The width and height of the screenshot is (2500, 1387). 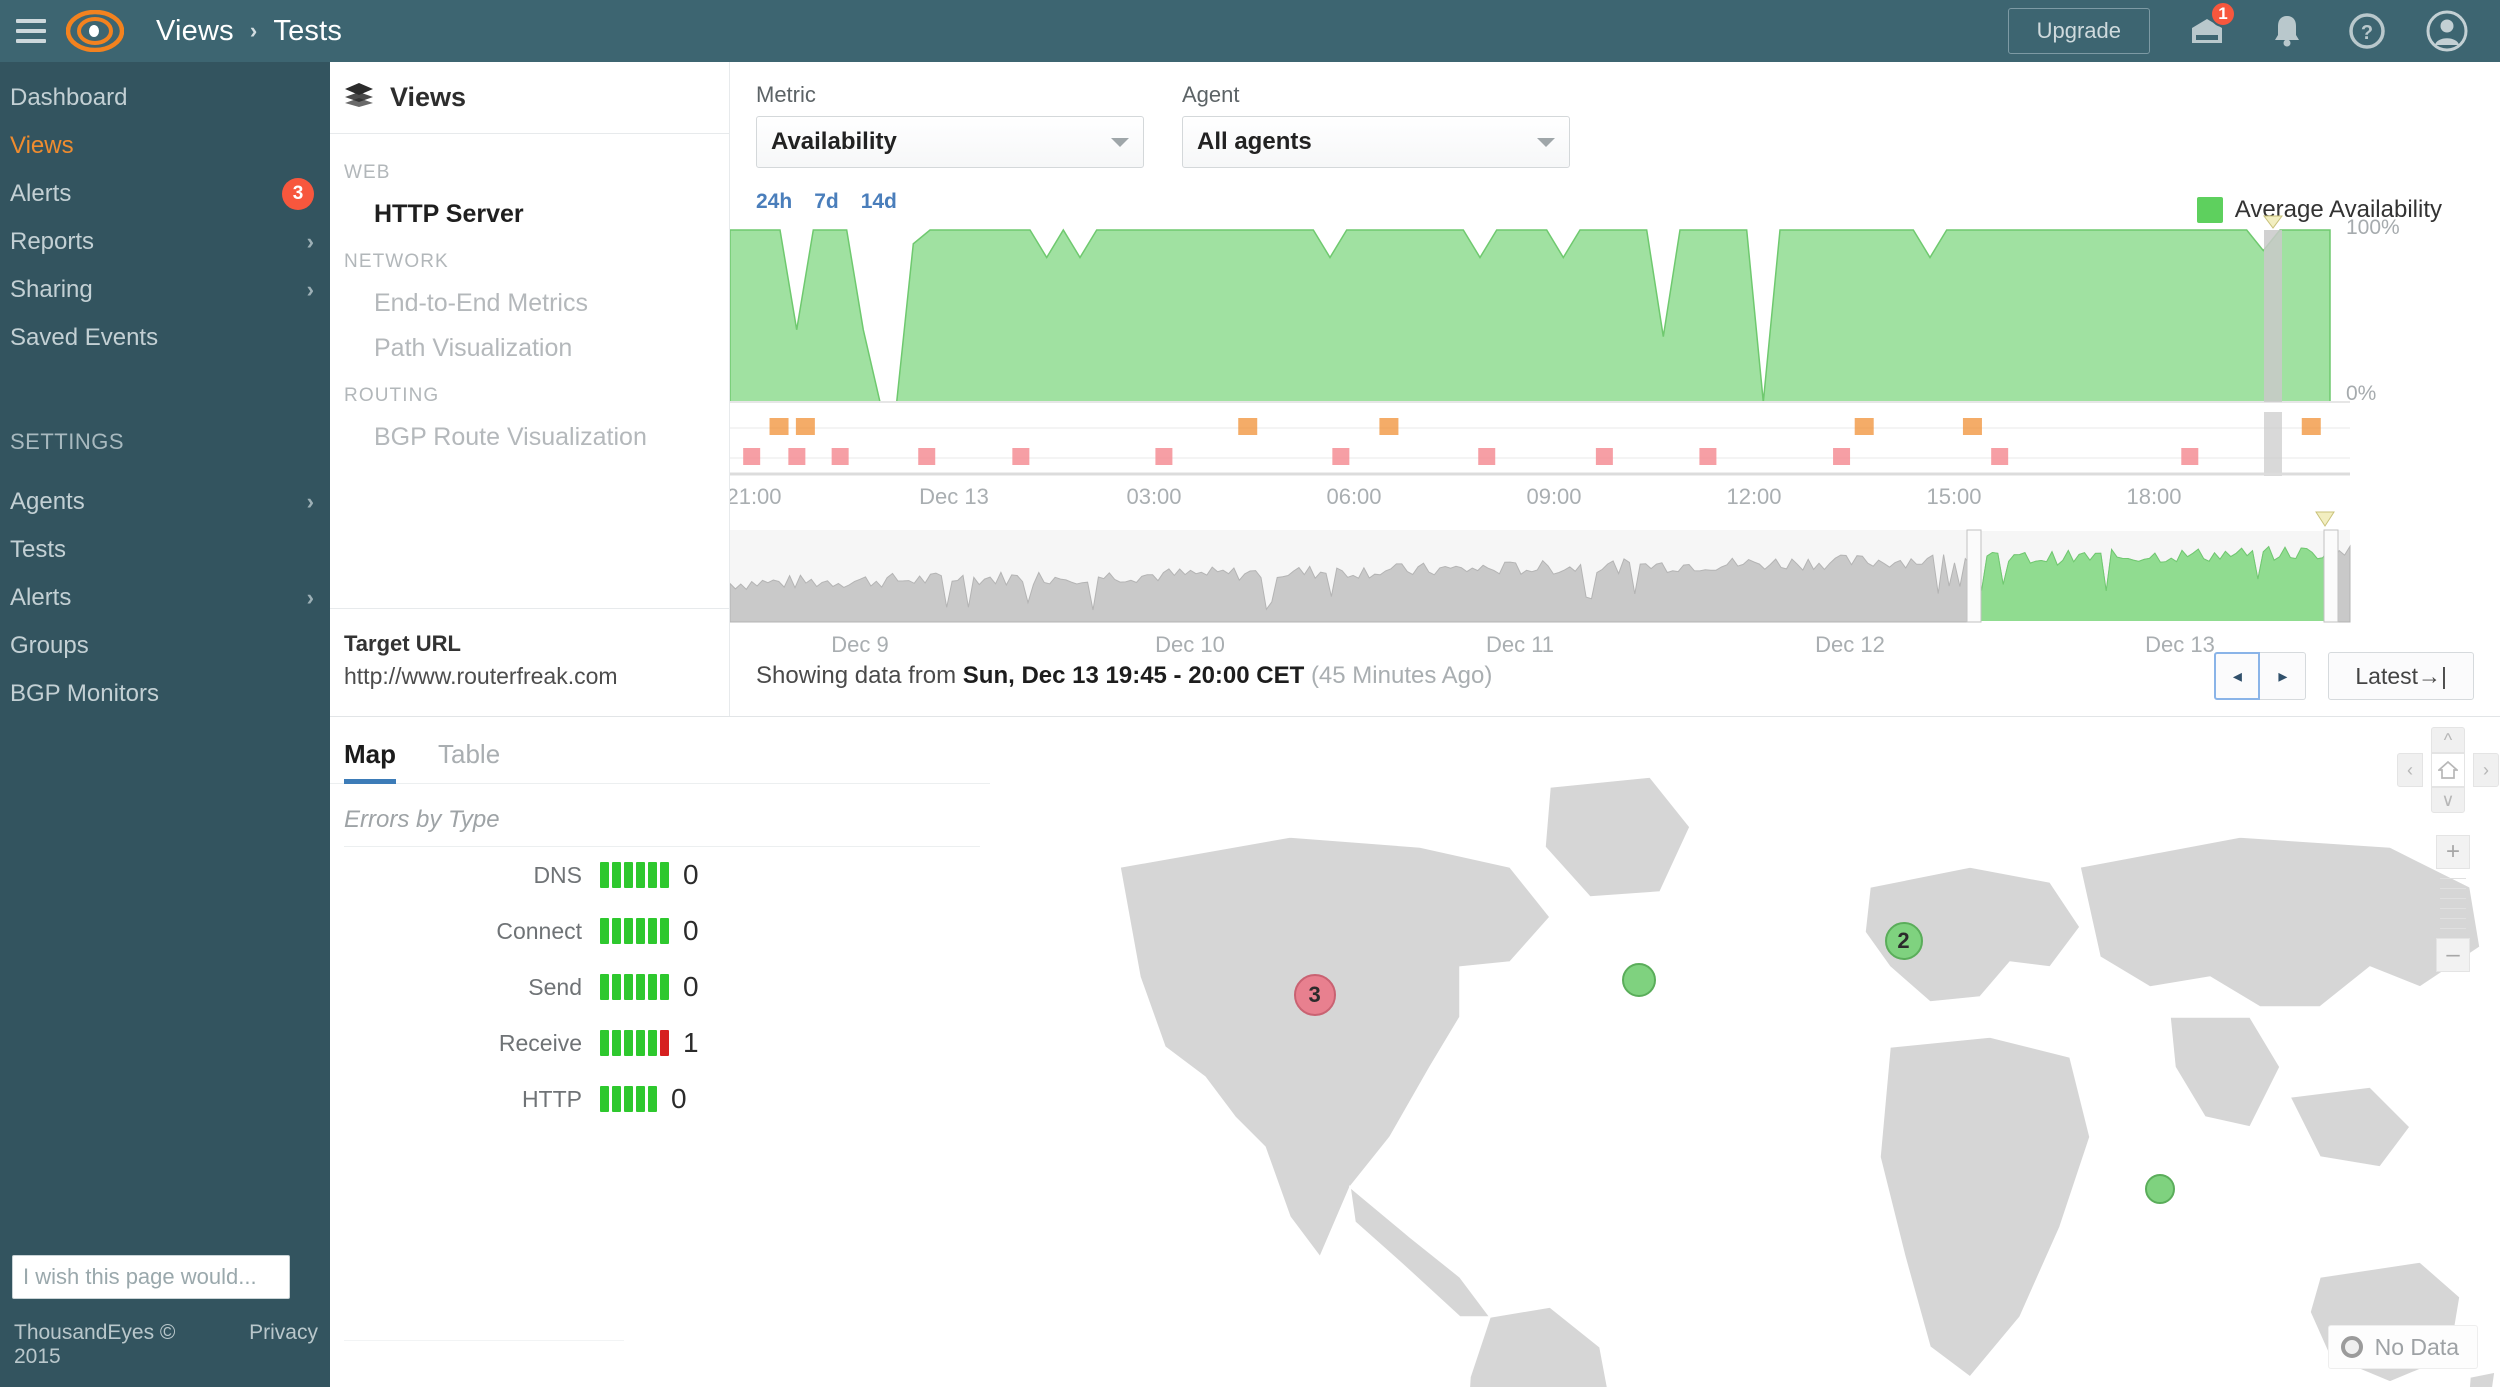 What do you see at coordinates (84, 693) in the screenshot?
I see `sidebar-item-label: BGP Monitors` at bounding box center [84, 693].